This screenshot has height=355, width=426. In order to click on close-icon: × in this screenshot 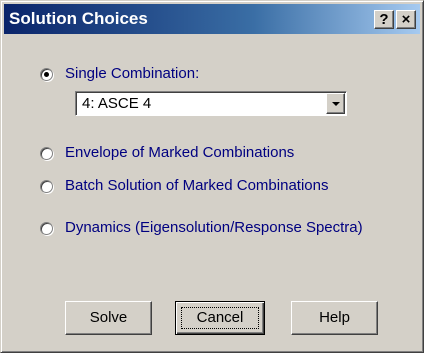, I will do `click(406, 19)`.